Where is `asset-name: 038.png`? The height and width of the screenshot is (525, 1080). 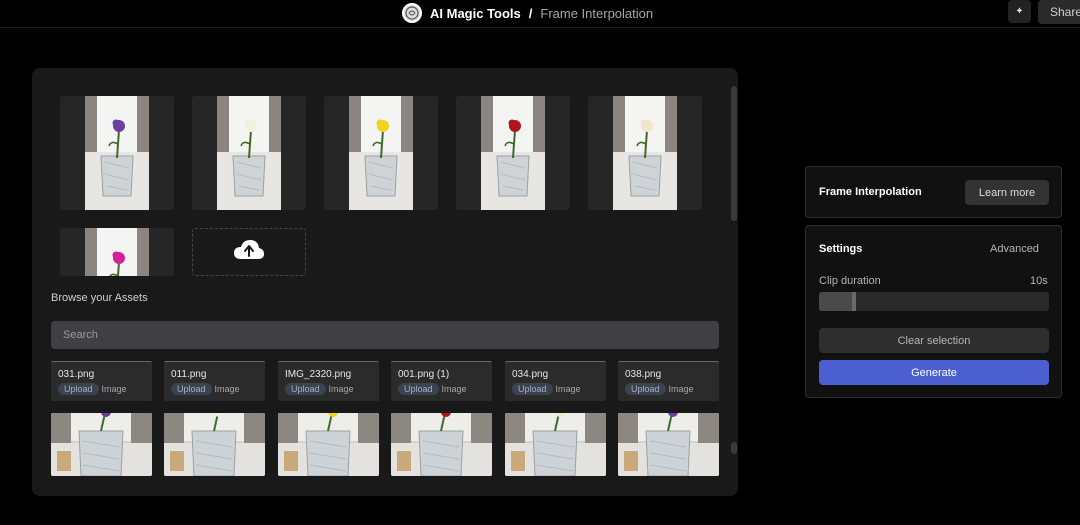 asset-name: 038.png is located at coordinates (643, 374).